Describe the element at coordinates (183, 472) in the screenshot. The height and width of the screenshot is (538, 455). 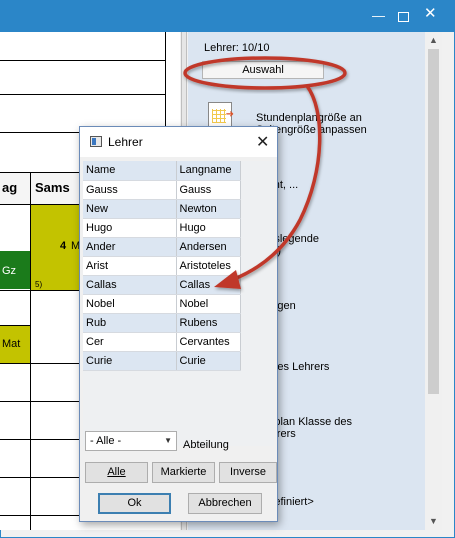
I see `select-marked-button: Markierte` at that location.